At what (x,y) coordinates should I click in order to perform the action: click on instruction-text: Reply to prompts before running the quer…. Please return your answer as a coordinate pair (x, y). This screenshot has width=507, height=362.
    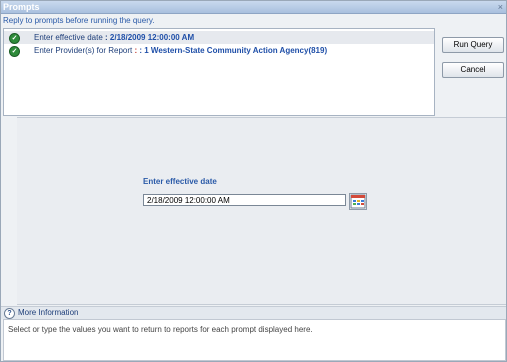
    Looking at the image, I should click on (79, 20).